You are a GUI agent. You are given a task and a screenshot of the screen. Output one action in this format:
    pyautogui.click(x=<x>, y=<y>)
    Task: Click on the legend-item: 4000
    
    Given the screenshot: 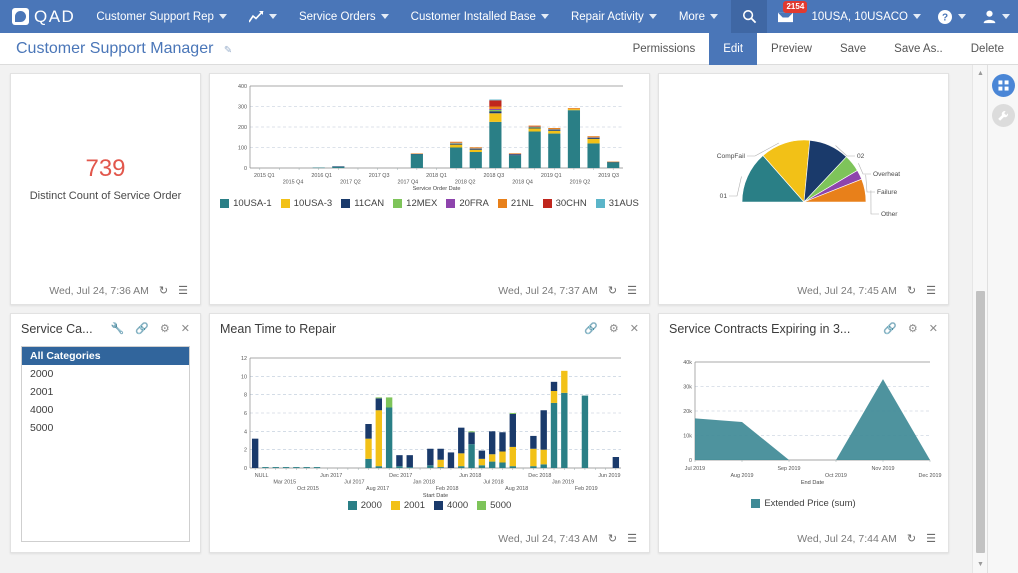 What is the action you would take?
    pyautogui.click(x=451, y=505)
    